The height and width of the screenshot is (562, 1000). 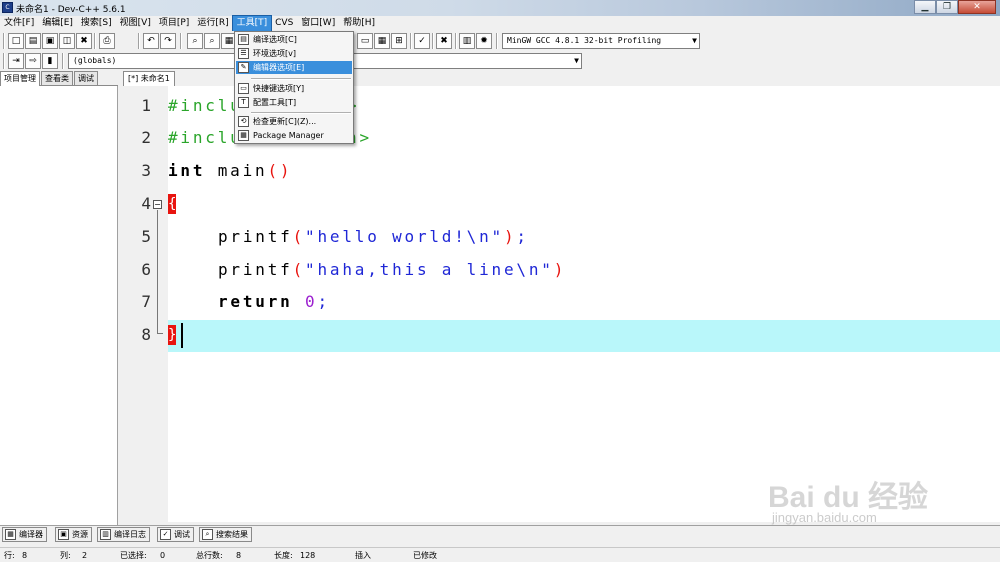 I want to click on window-layout-icon: ▭, so click(x=365, y=41).